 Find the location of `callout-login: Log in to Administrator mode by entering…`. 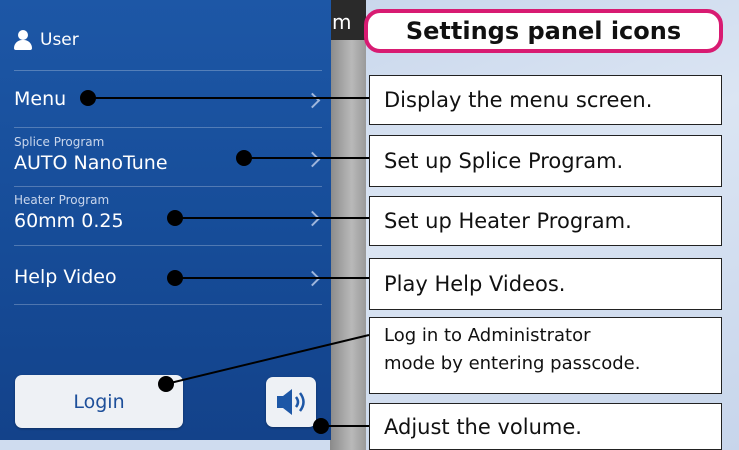

callout-login: Log in to Administrator mode by entering… is located at coordinates (545, 355).